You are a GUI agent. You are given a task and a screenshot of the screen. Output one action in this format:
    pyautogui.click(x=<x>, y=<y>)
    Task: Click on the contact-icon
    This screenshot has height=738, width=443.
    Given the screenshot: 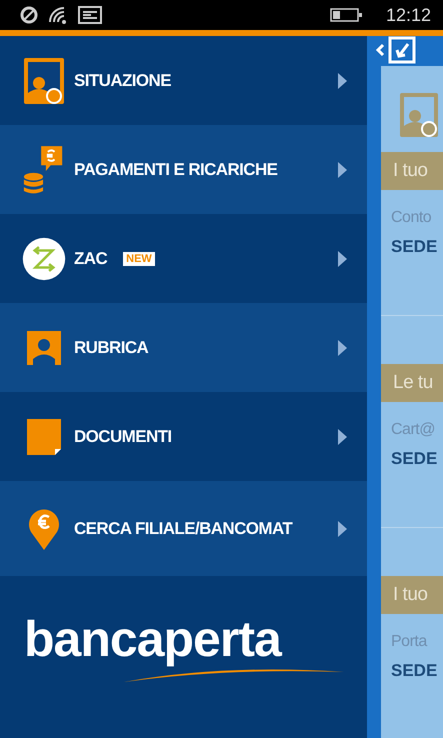 What is the action you would take?
    pyautogui.click(x=44, y=347)
    